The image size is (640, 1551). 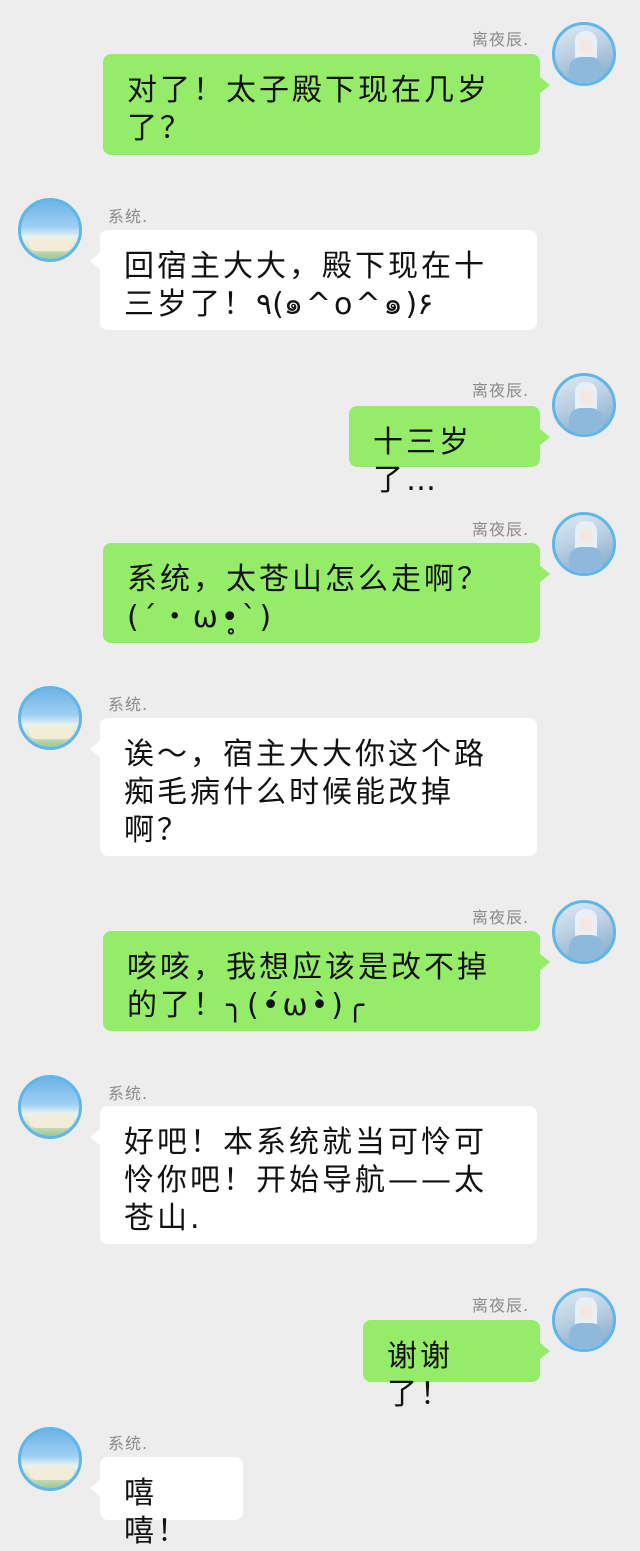 I want to click on message-bubble: 谢谢了！, so click(x=456, y=1366).